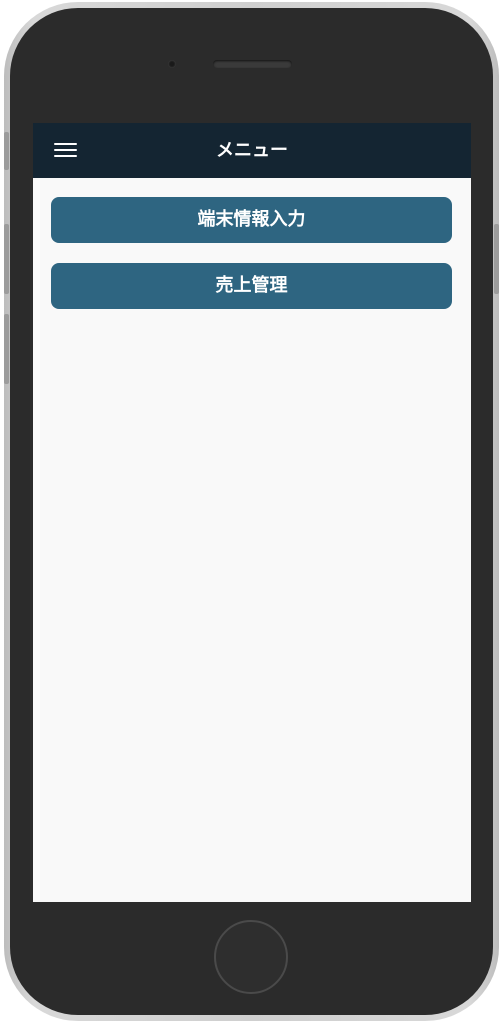 This screenshot has height=1024, width=503. What do you see at coordinates (251, 286) in the screenshot?
I see `sales-management-button: 売上管理` at bounding box center [251, 286].